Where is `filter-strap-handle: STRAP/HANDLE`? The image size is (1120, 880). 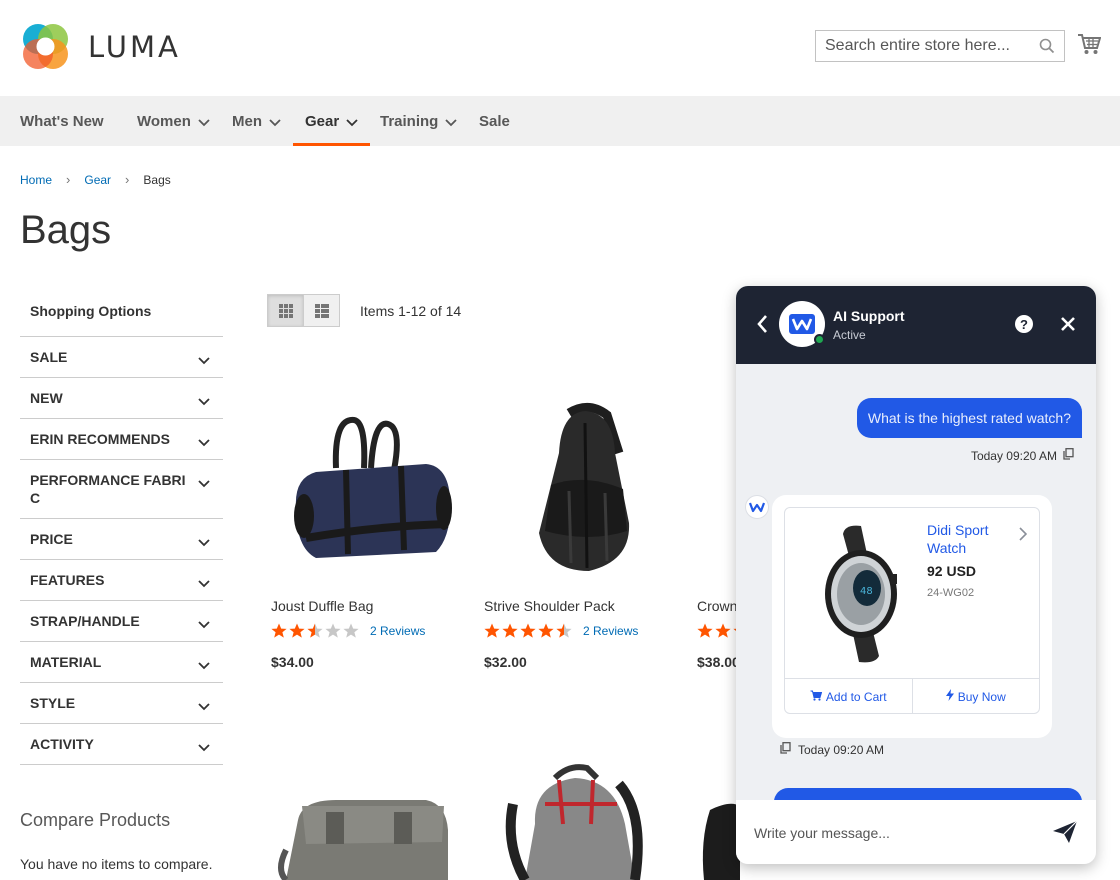 filter-strap-handle: STRAP/HANDLE is located at coordinates (121, 621).